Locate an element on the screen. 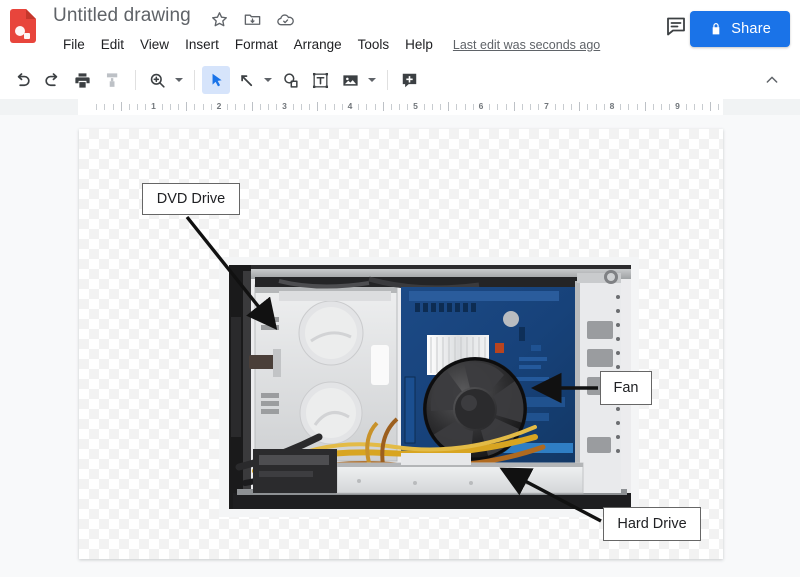 Image resolution: width=800 pixels, height=577 pixels. image-icon is located at coordinates (350, 80).